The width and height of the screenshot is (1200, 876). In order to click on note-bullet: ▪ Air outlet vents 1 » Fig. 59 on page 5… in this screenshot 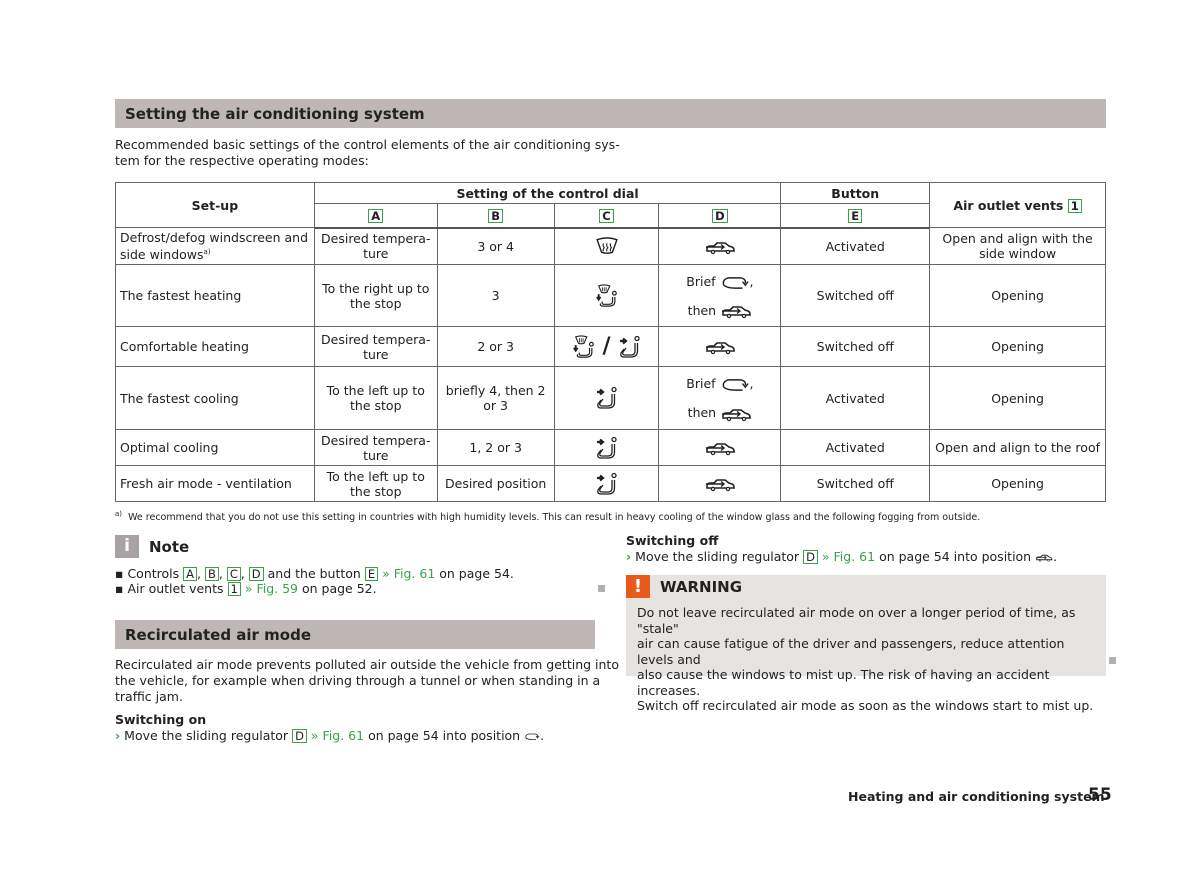, I will do `click(246, 588)`.